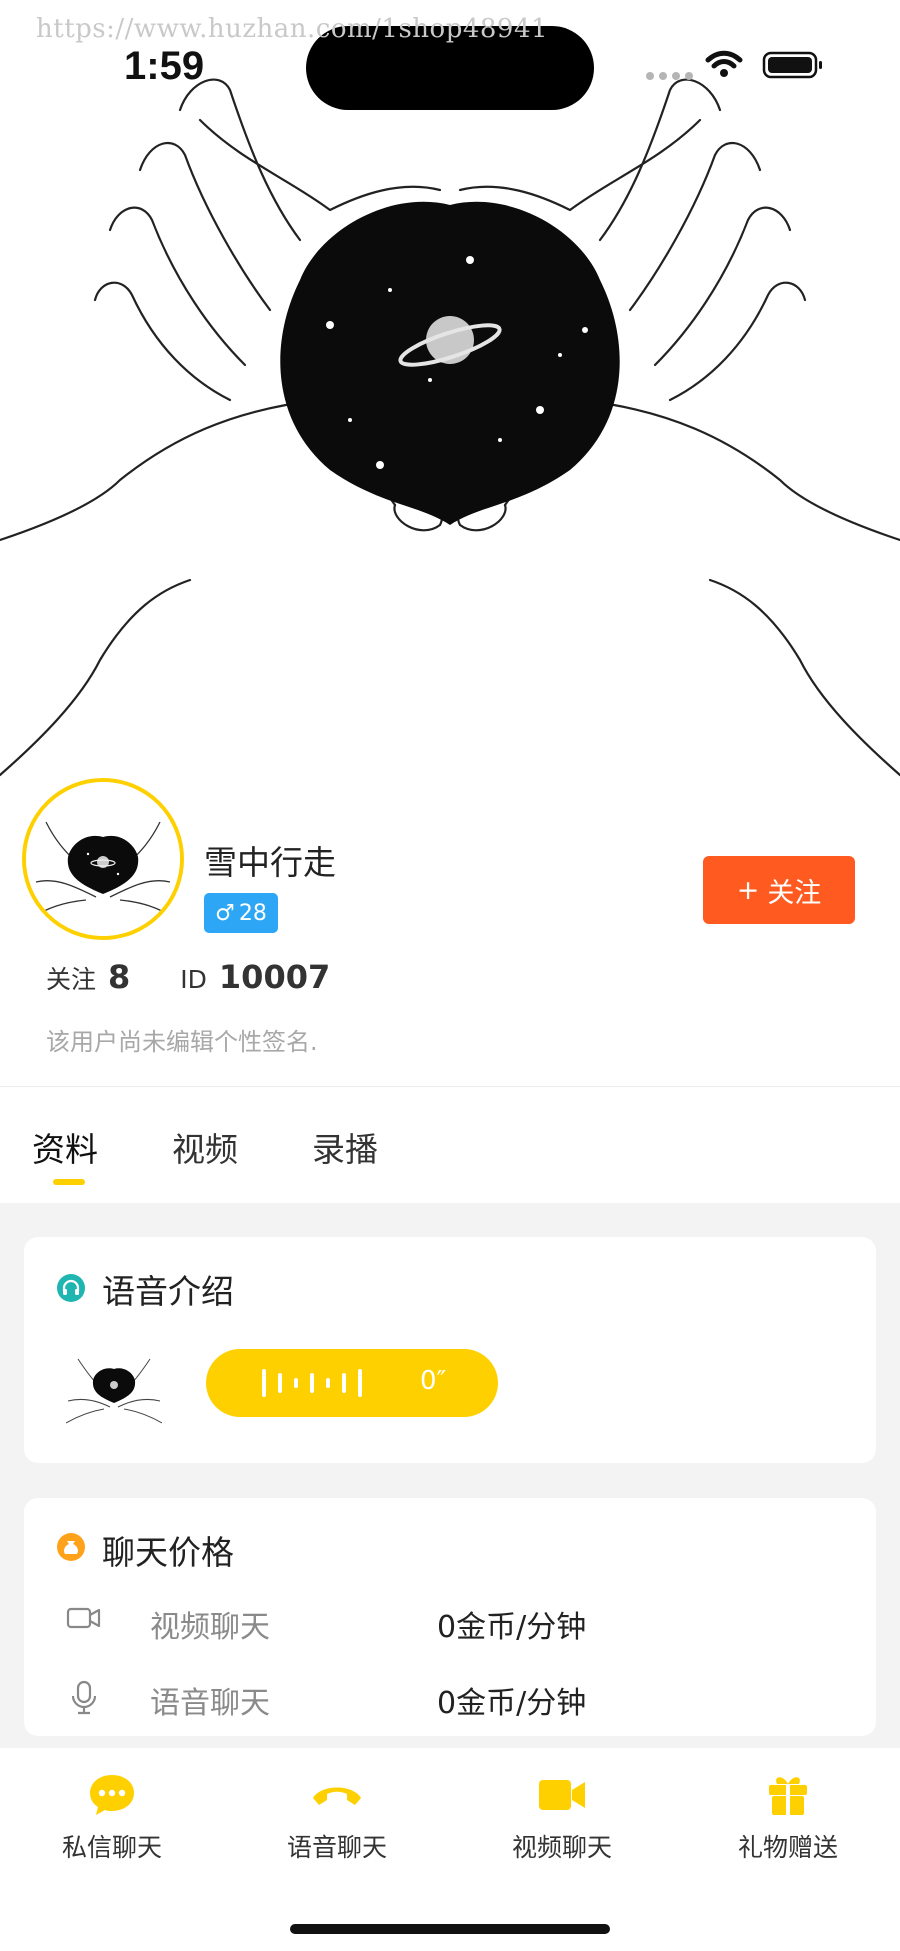 Image resolution: width=900 pixels, height=1951 pixels. I want to click on microphone-icon, so click(84, 1697).